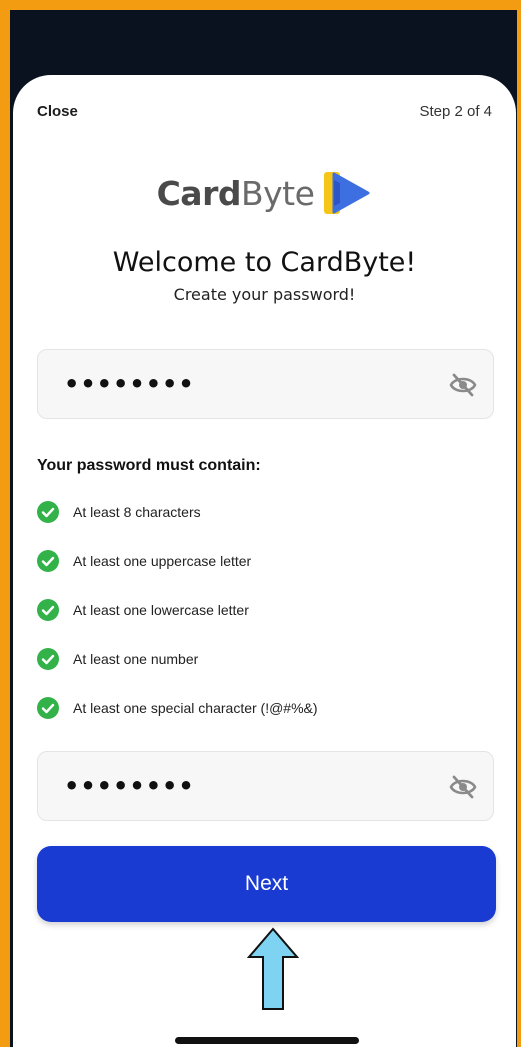 The height and width of the screenshot is (1047, 521). I want to click on password-value: ••••••••, so click(129, 384).